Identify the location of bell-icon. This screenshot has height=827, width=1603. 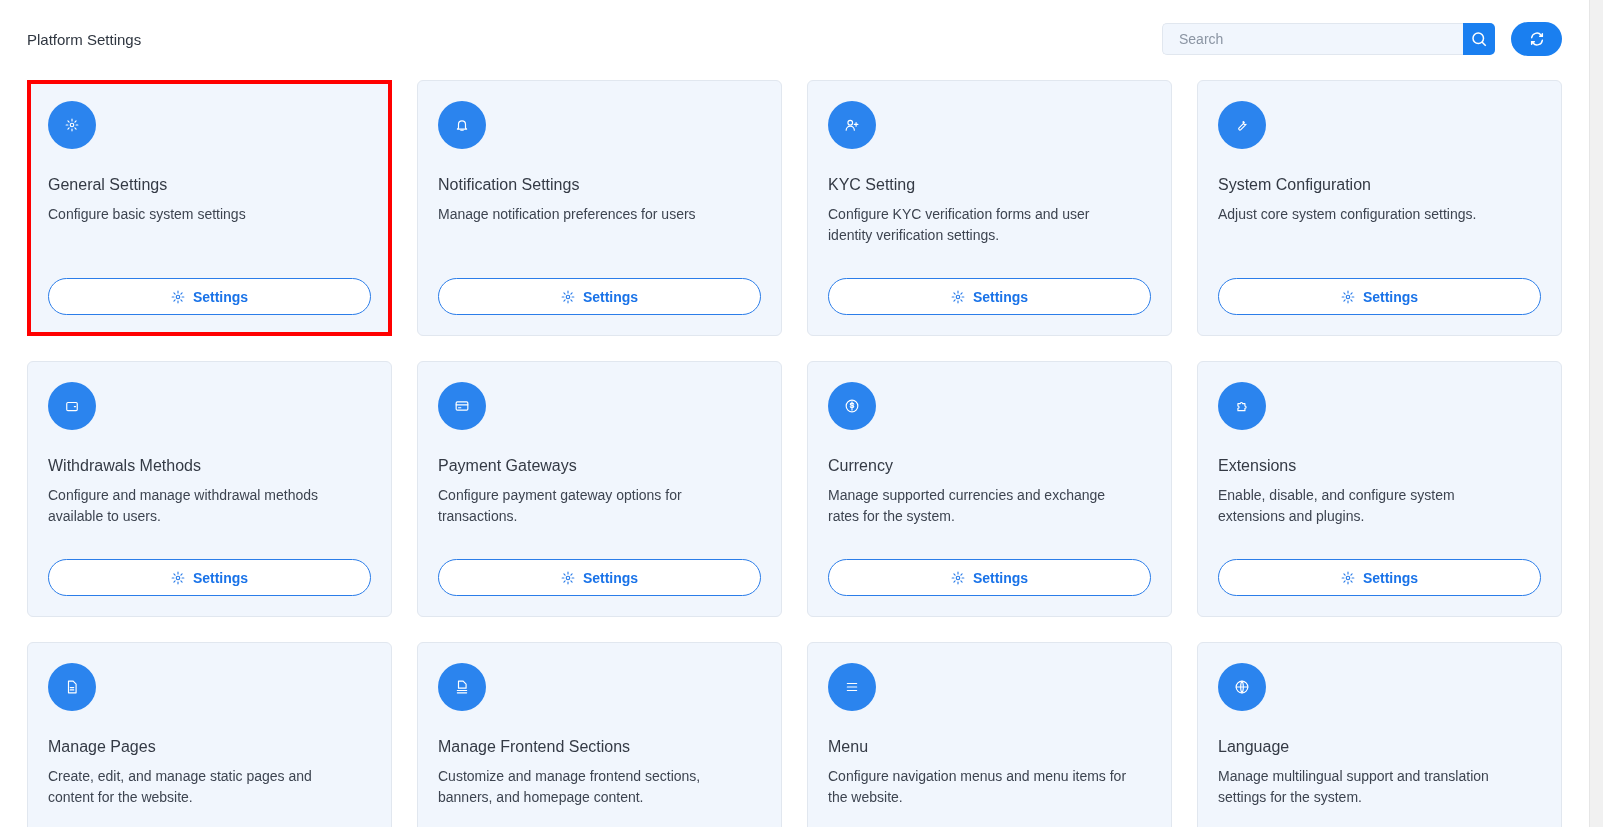
(462, 125).